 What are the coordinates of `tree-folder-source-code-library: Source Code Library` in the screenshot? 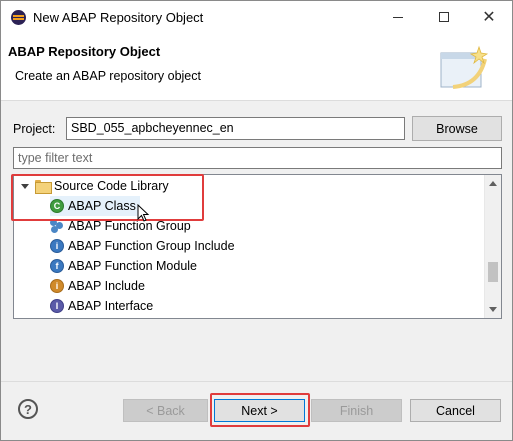 It's located at (94, 186).